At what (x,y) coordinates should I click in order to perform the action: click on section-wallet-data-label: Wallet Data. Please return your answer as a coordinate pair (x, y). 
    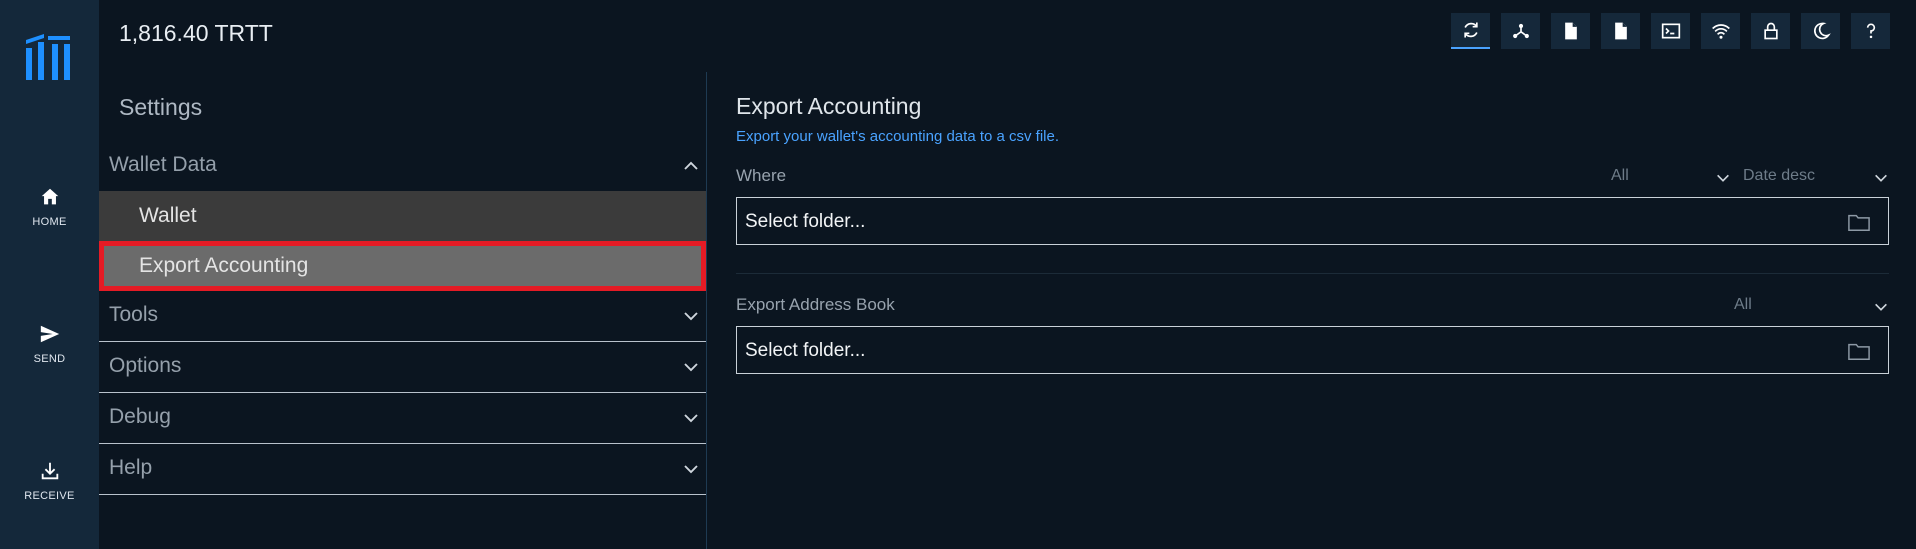
    Looking at the image, I should click on (163, 164).